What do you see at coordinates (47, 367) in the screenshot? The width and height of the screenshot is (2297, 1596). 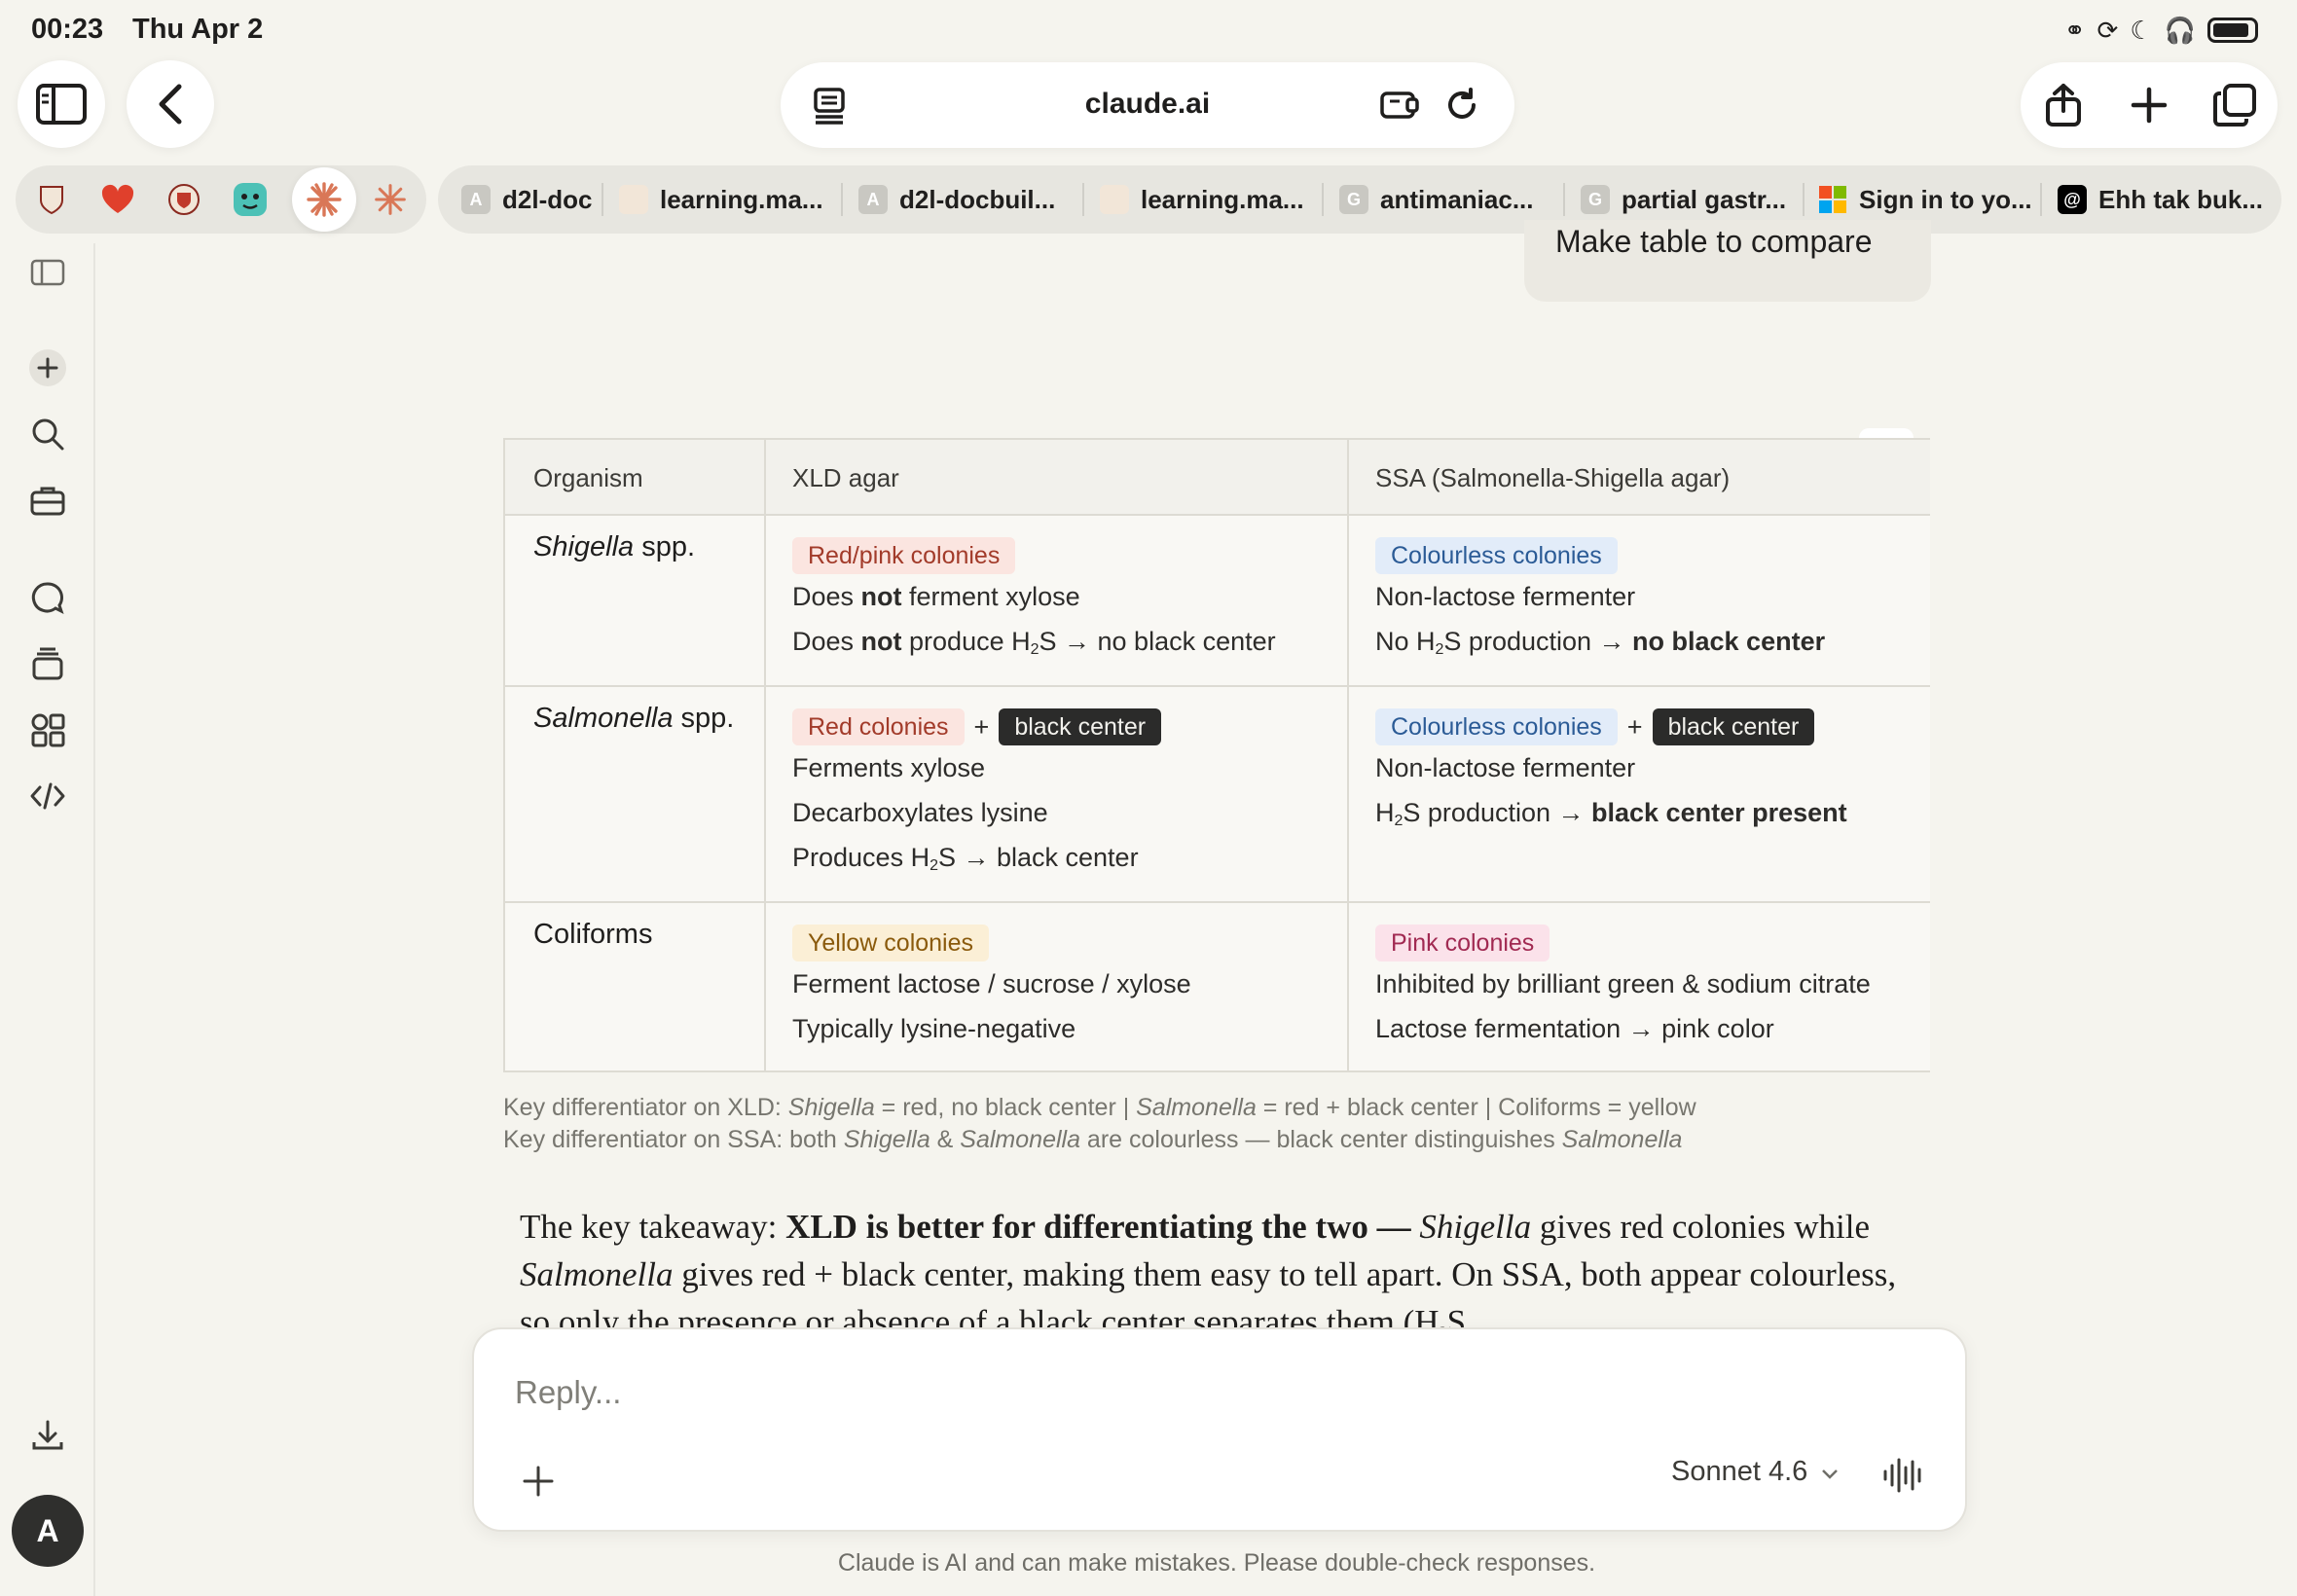 I see `new-chat-icon` at bounding box center [47, 367].